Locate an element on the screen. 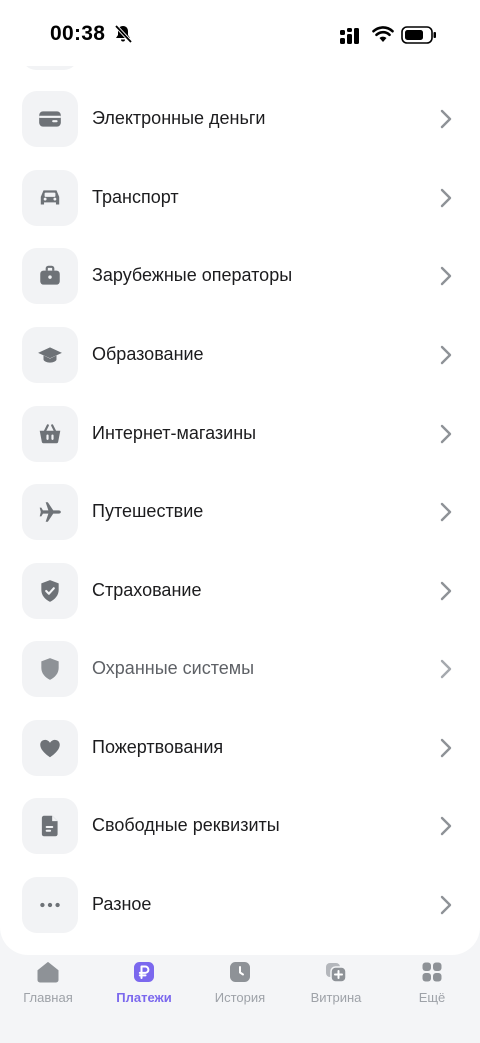 The width and height of the screenshot is (480, 1043). category-label: Зарубежные операторы is located at coordinates (192, 275).